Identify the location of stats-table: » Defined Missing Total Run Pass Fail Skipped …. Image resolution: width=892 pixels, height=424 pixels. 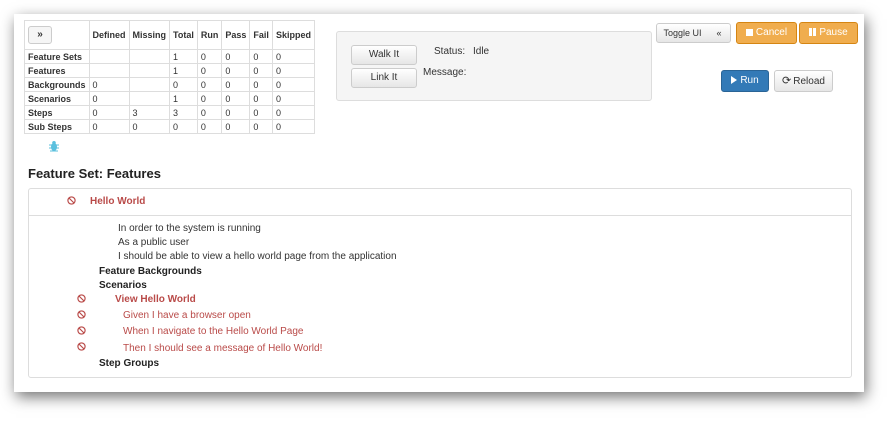
(169, 77).